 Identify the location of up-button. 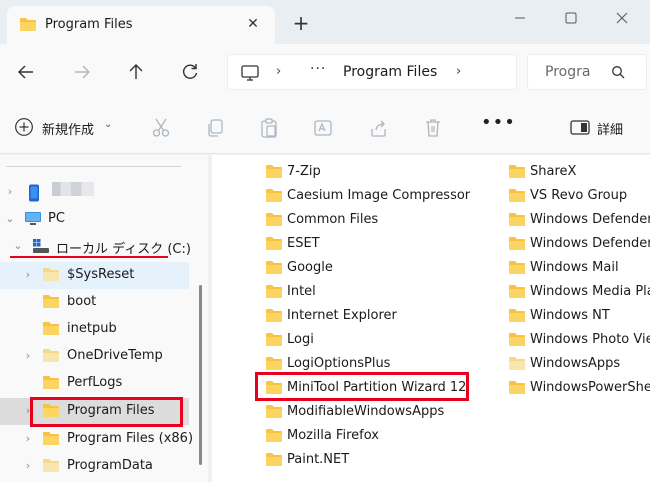
(136, 72).